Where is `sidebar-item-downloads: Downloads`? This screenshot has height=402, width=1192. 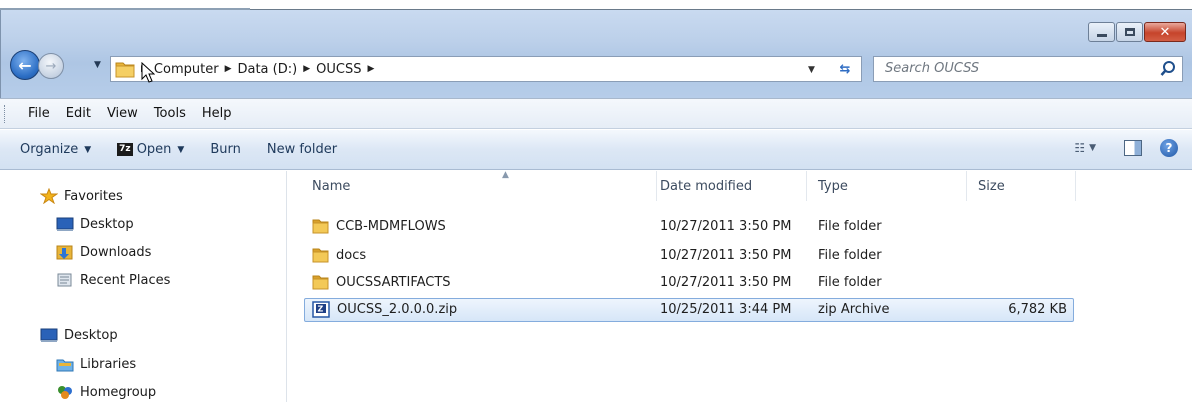
sidebar-item-downloads: Downloads is located at coordinates (103, 252).